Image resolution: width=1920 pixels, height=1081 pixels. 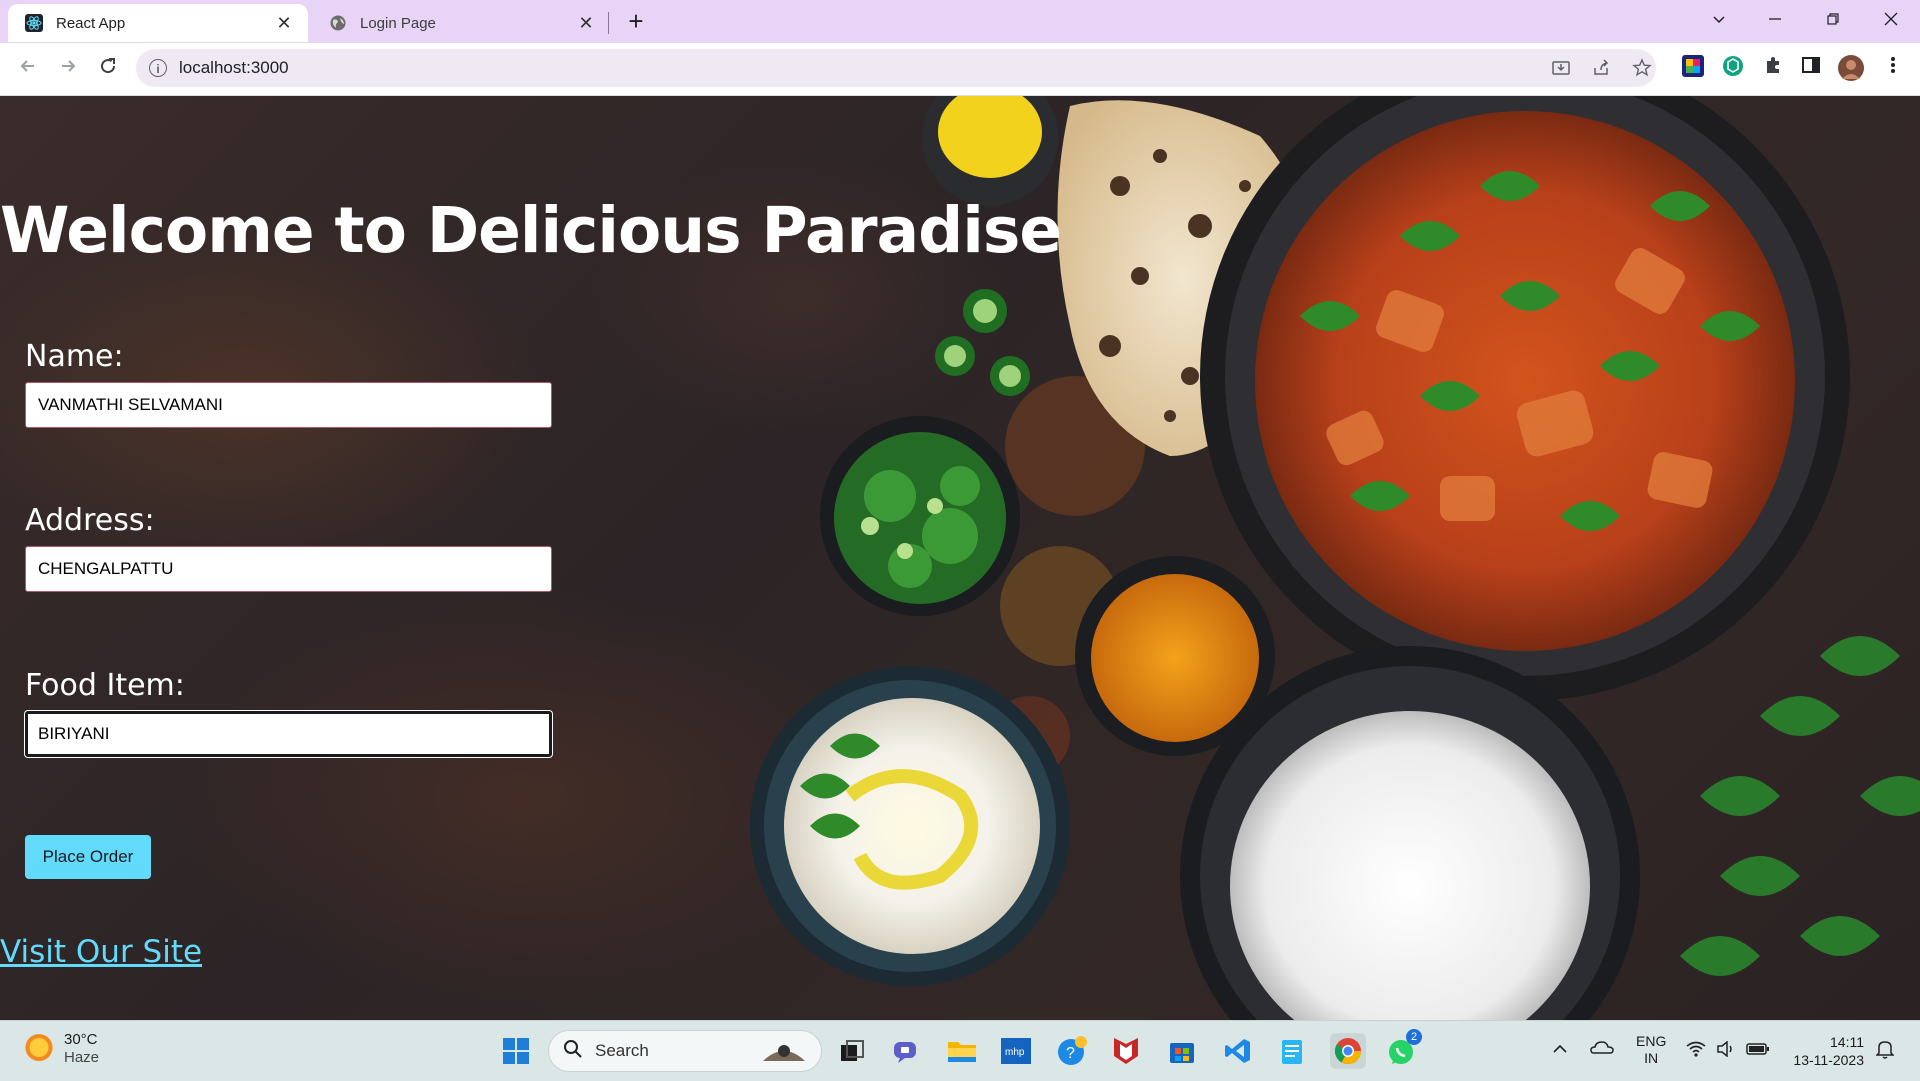 I want to click on weather-widget: 30°C Haze, so click(x=61, y=1049).